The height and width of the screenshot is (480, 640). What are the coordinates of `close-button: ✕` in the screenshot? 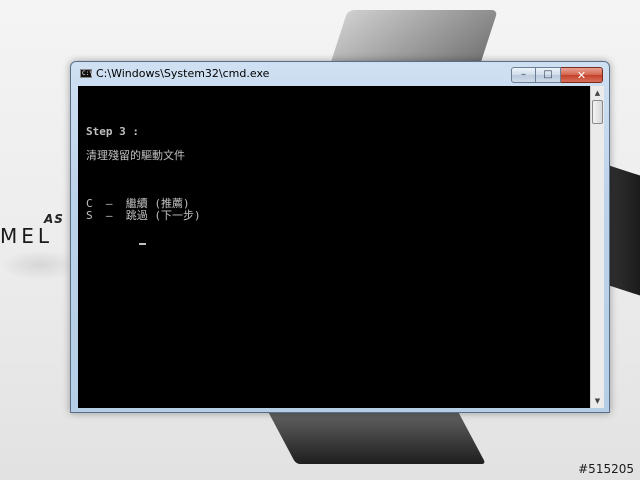 It's located at (582, 75).